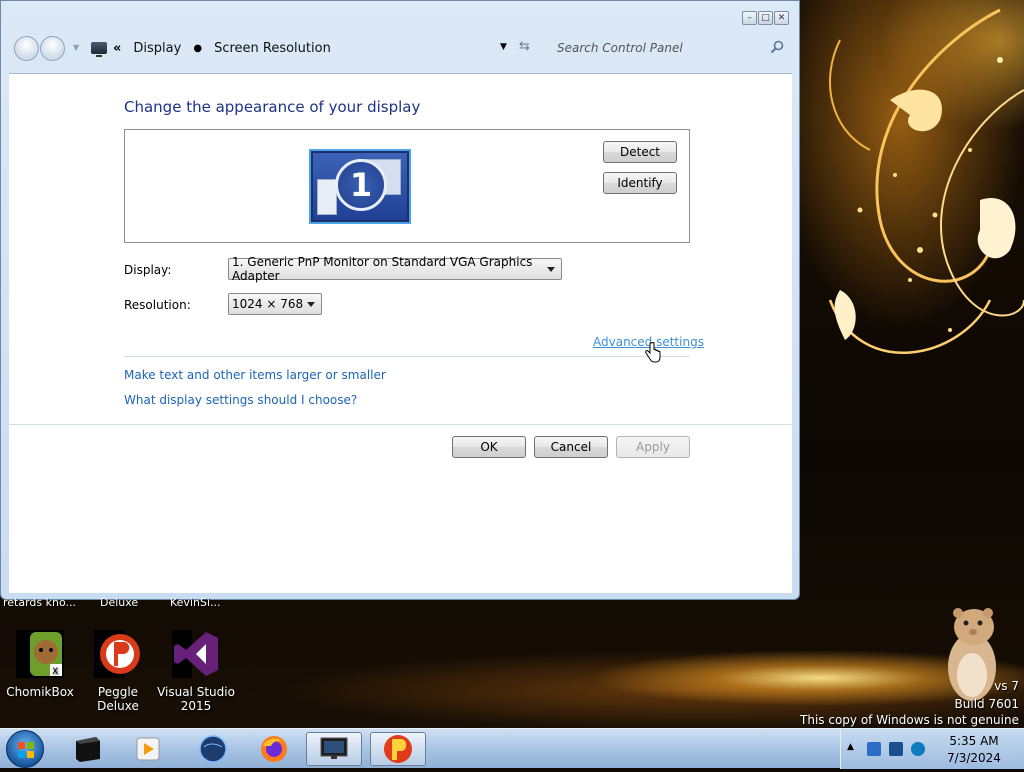 This screenshot has height=772, width=1024. What do you see at coordinates (640, 183) in the screenshot?
I see `identify-button: Identify` at bounding box center [640, 183].